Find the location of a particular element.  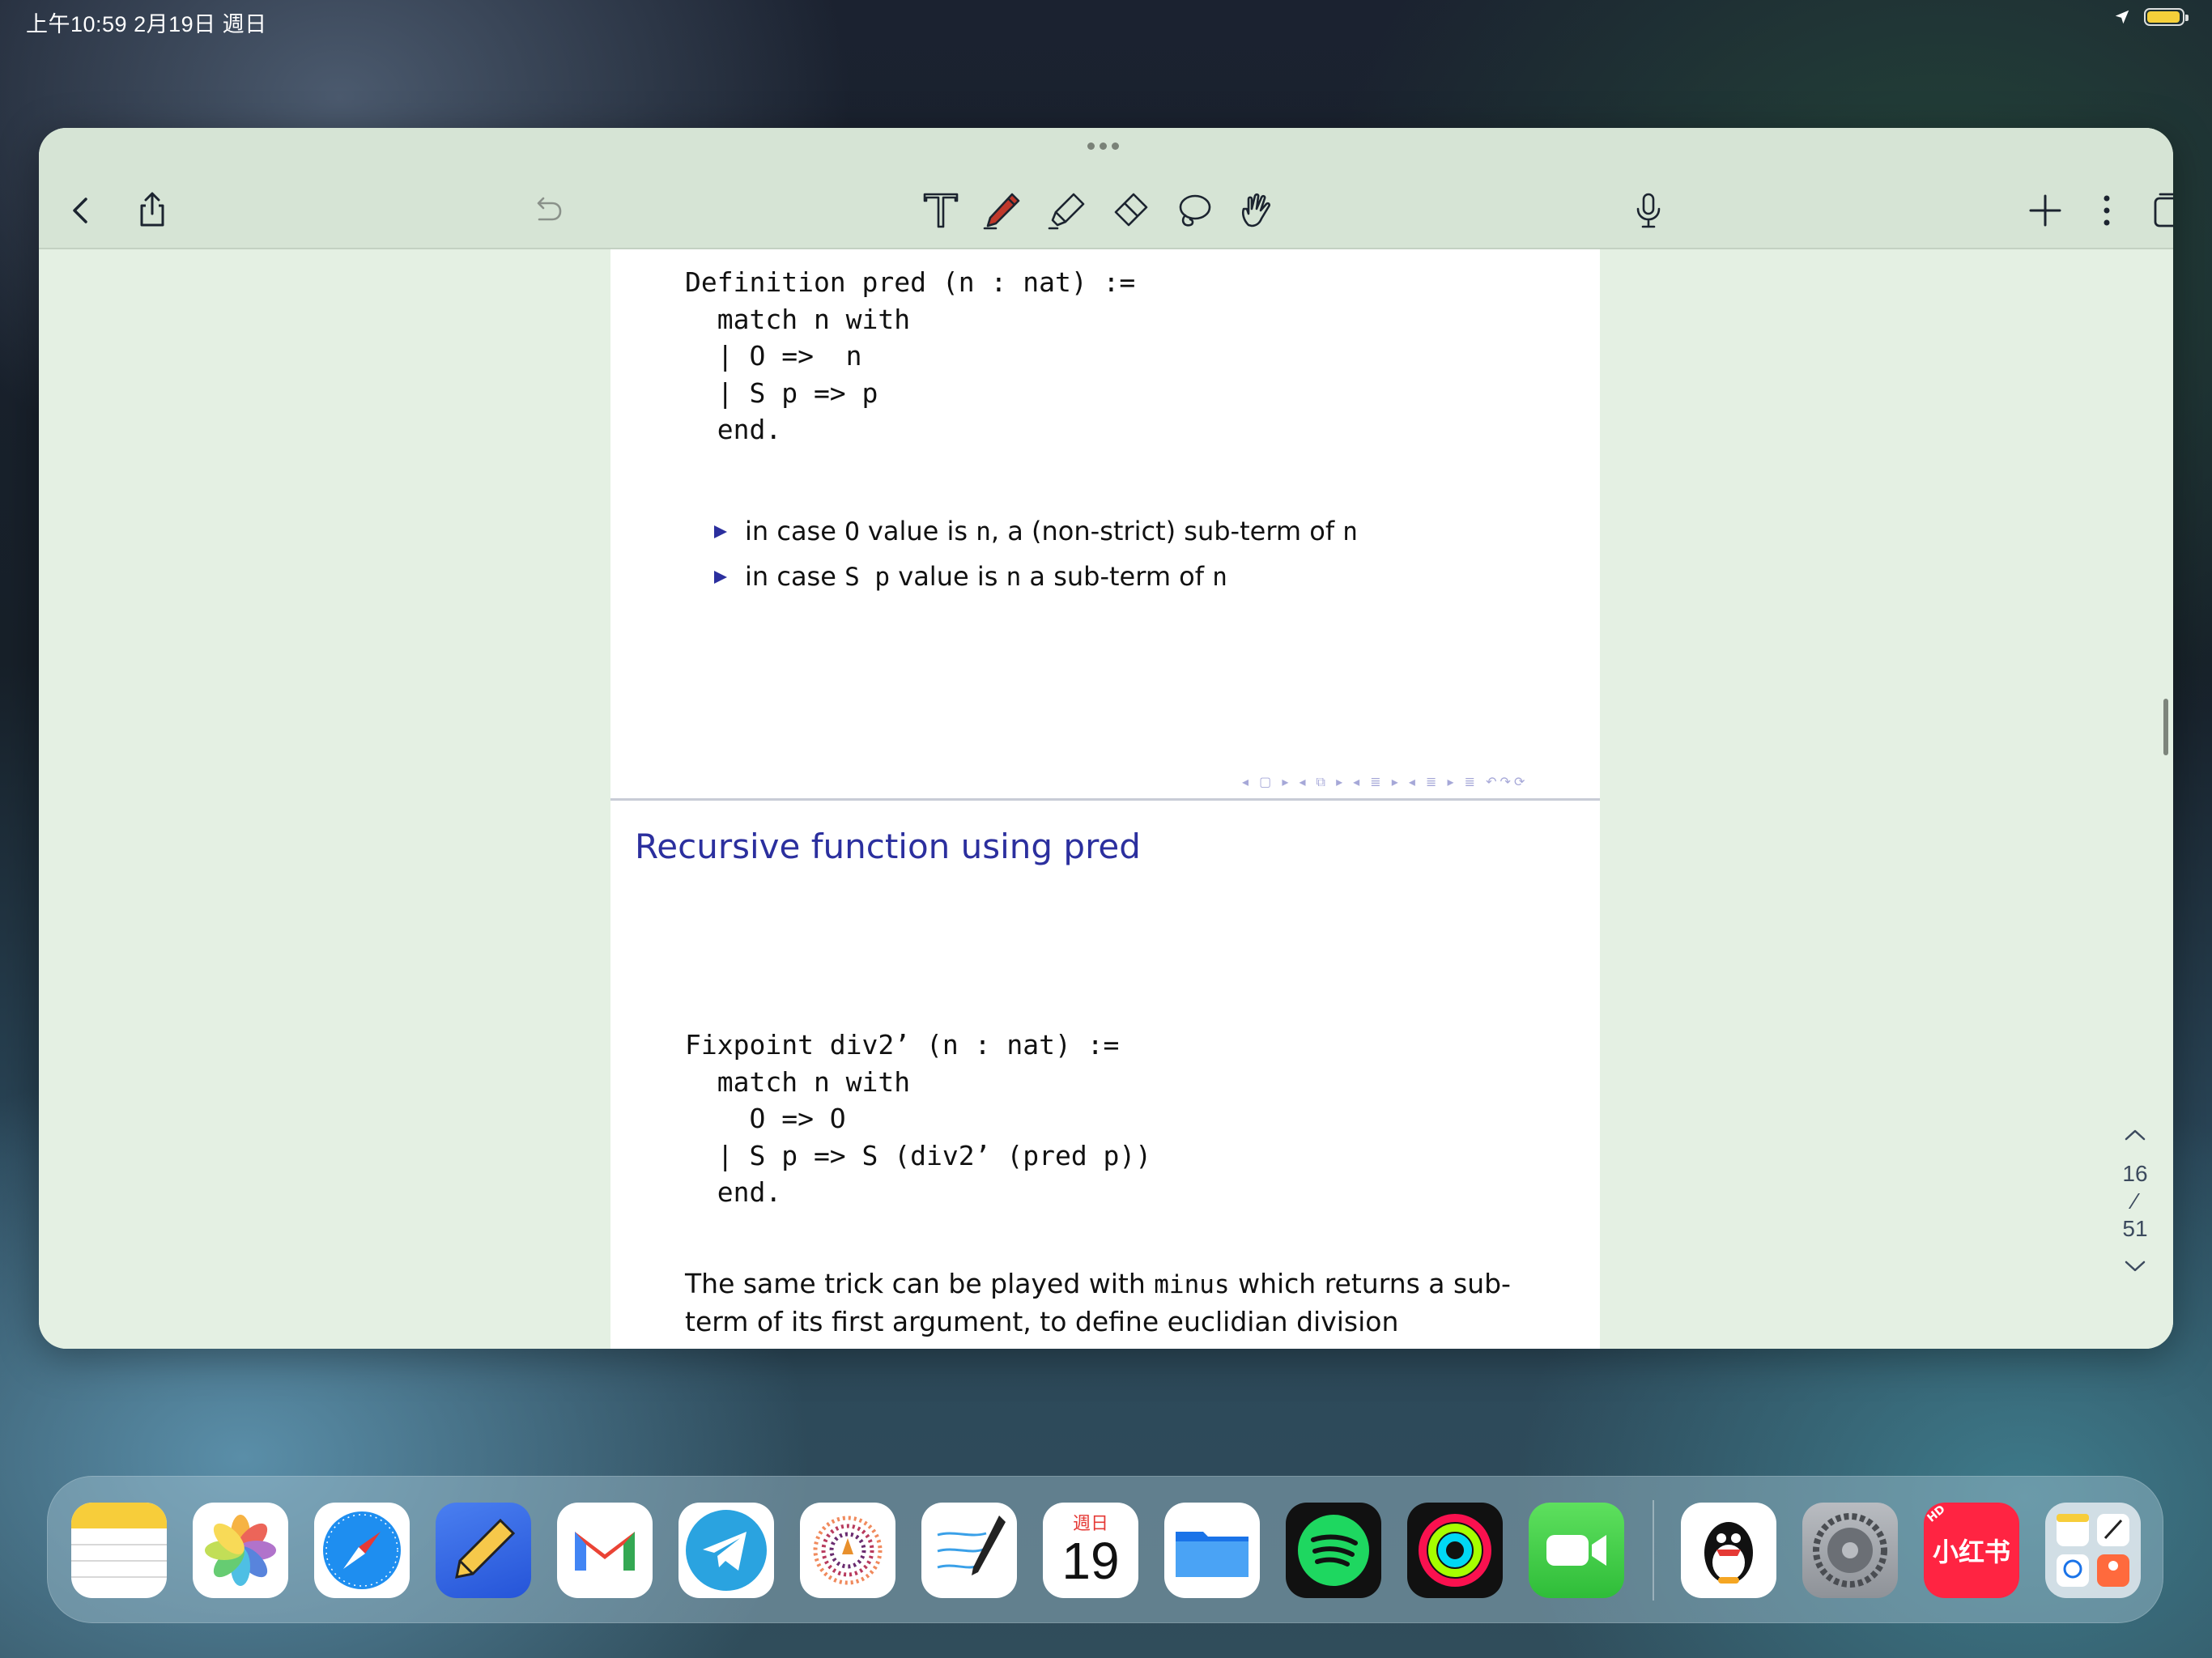

status-bar: 上午10:59 2月19日 週日 is located at coordinates (1106, 20).